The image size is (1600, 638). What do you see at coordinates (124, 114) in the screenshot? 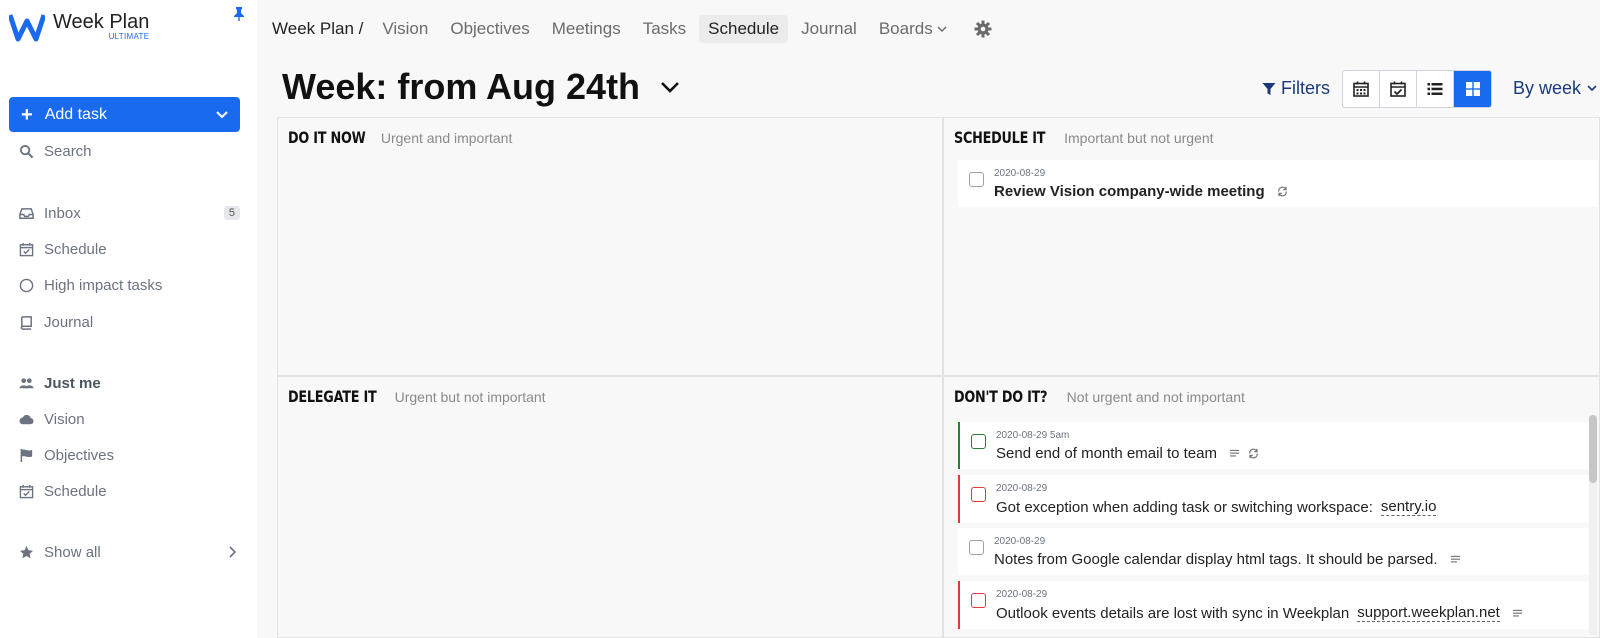
I see `add-task-button: + Add task` at bounding box center [124, 114].